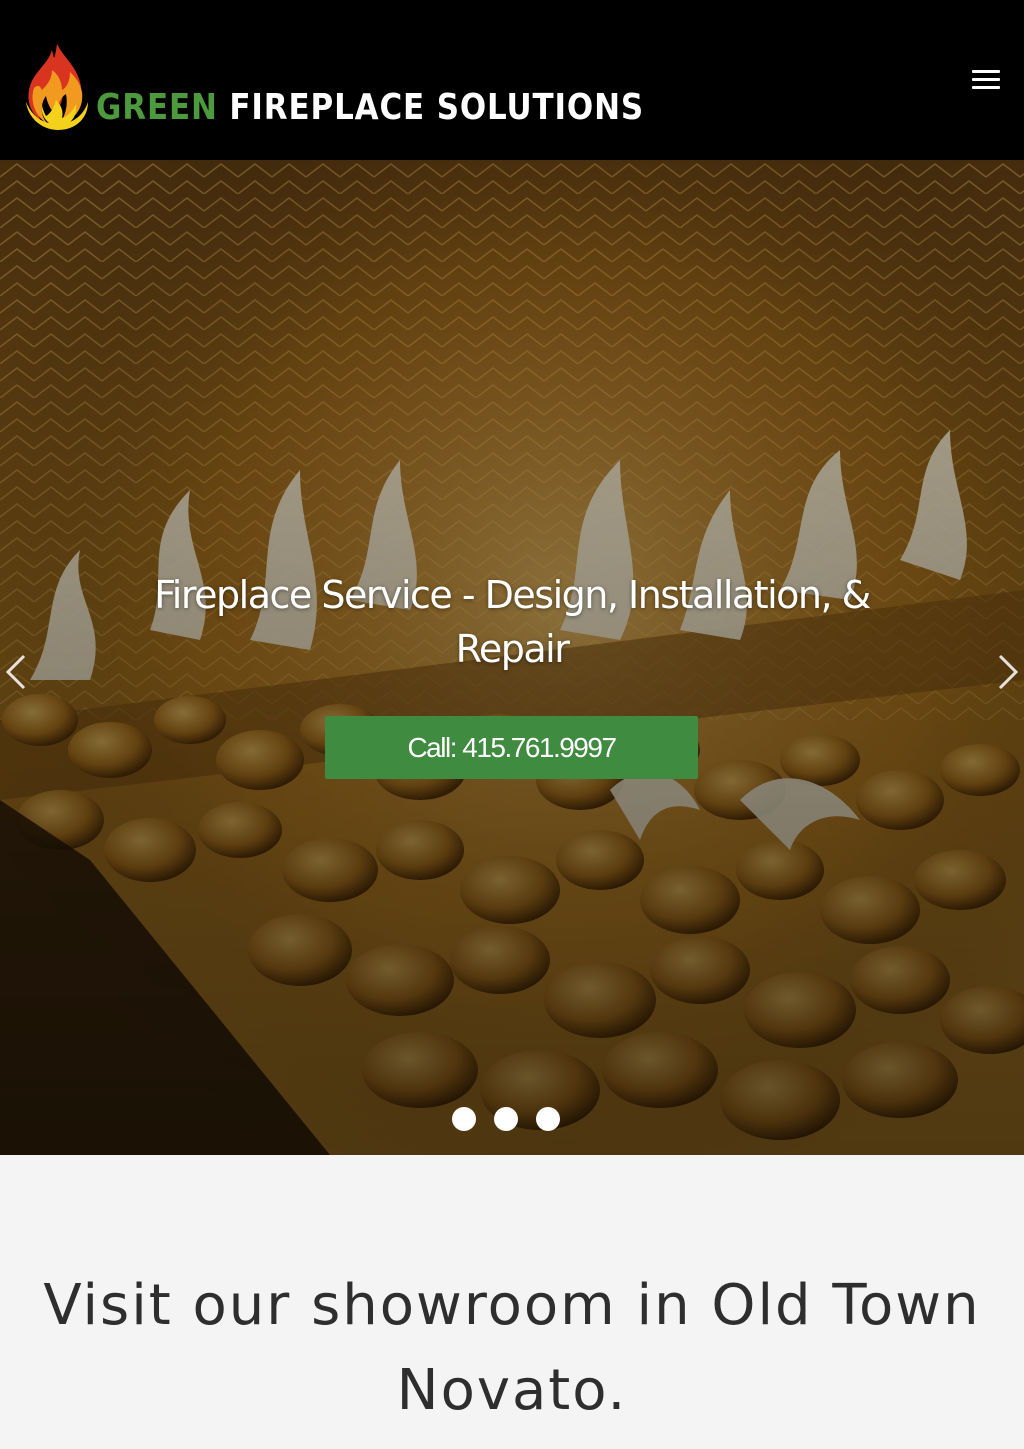  I want to click on showroom-heading: Visit our showroom in Old Town Novato., so click(512, 1348).